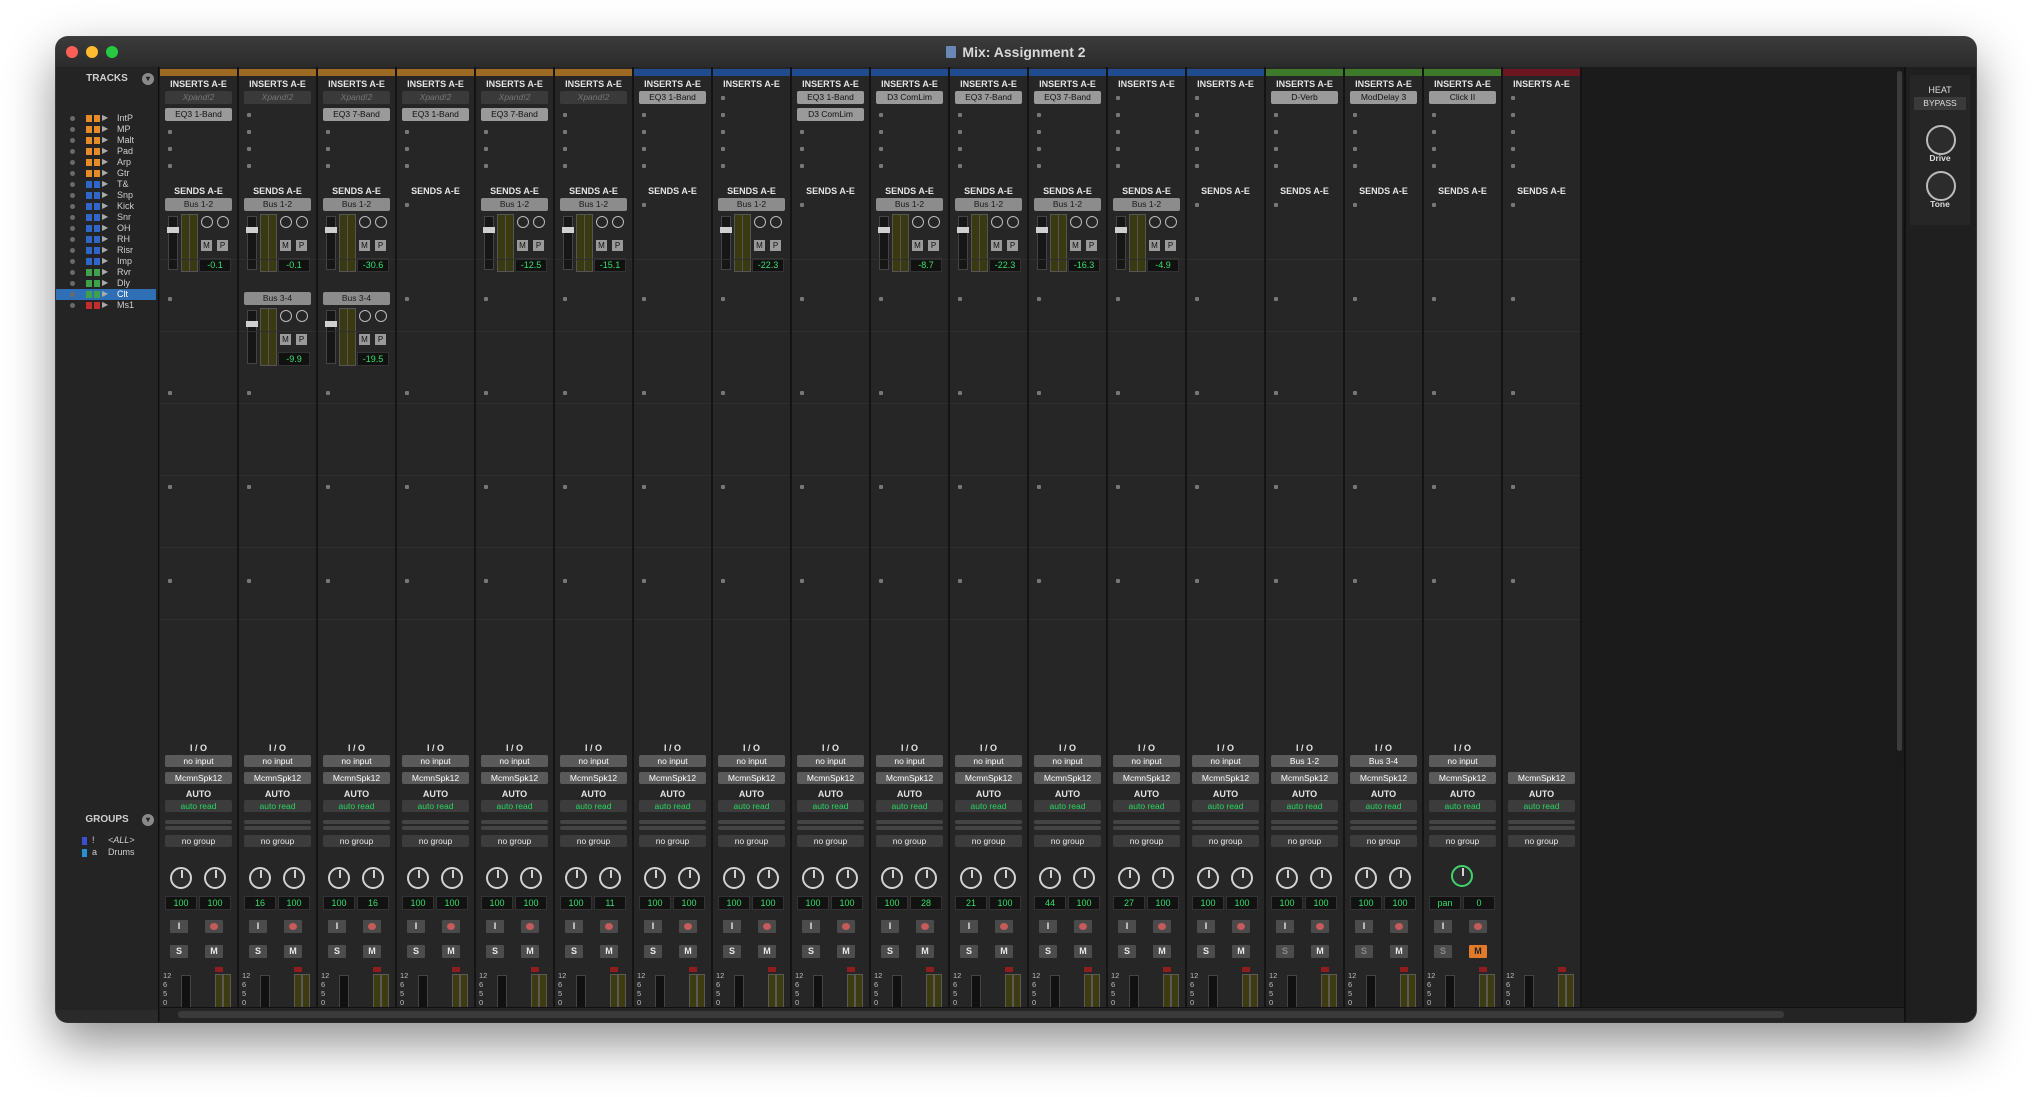 The image size is (2032, 1097). Describe the element at coordinates (775, 245) in the screenshot. I see `send-prefader-button: P` at that location.